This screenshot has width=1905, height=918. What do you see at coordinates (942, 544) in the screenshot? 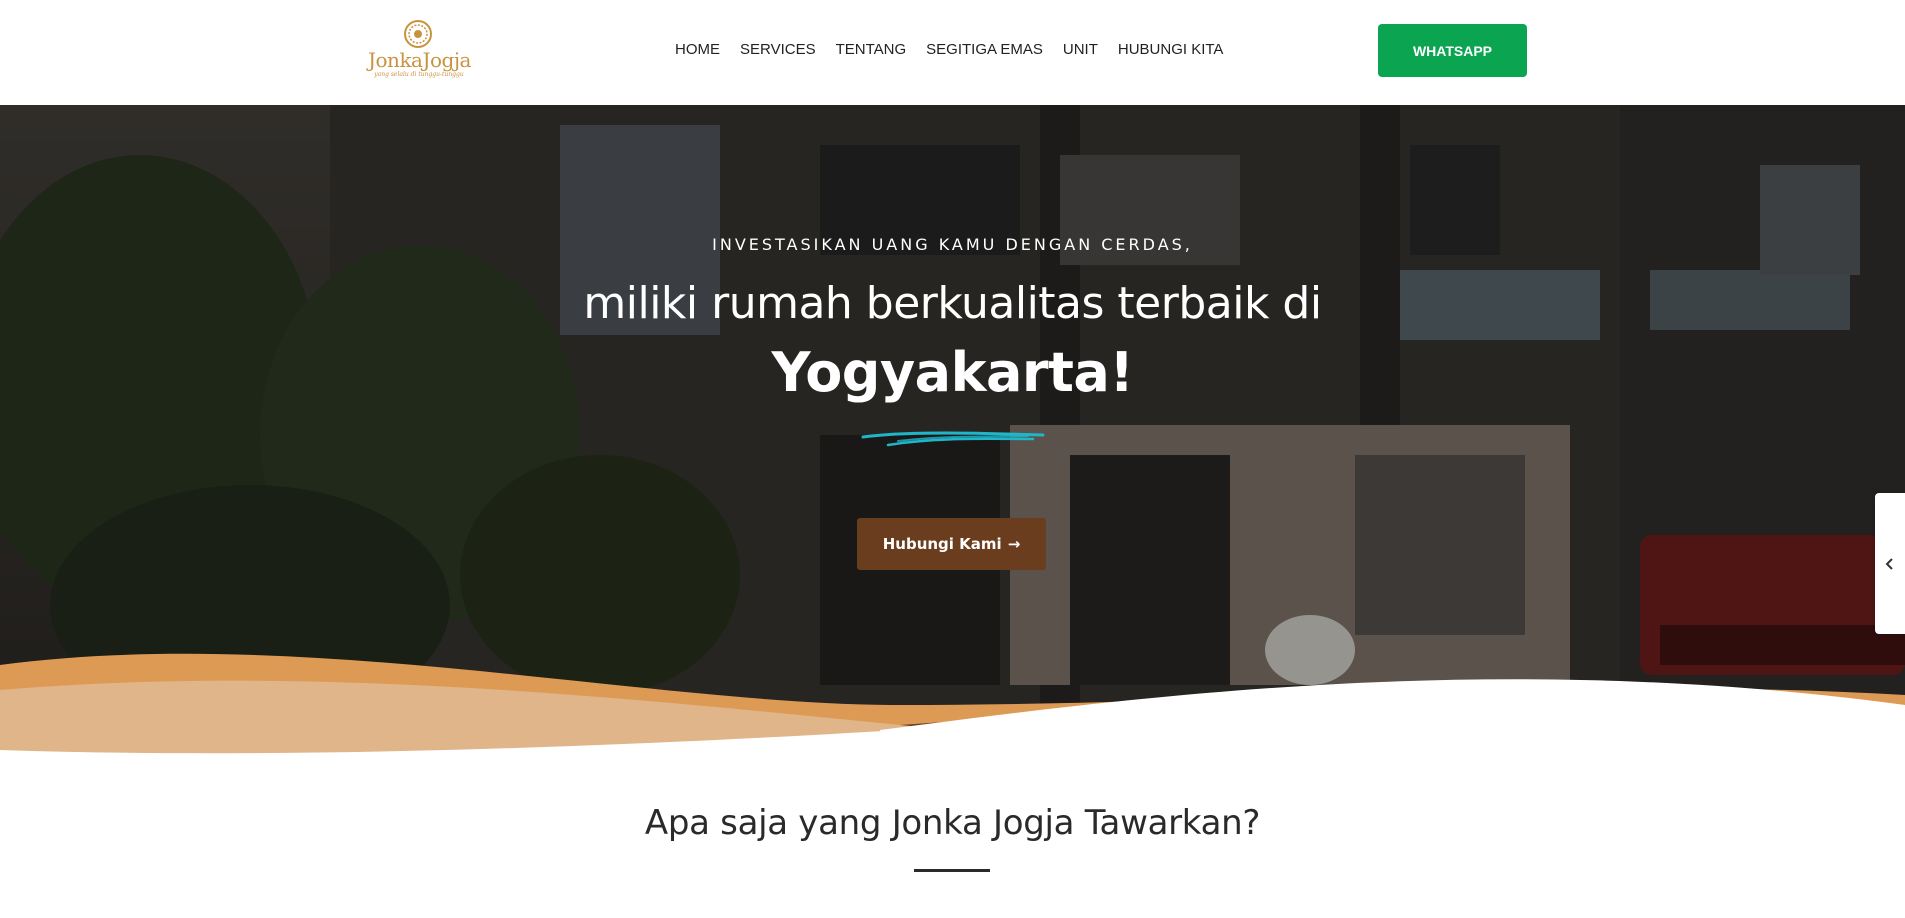
I see `cta-label: Hubungi Kami` at bounding box center [942, 544].